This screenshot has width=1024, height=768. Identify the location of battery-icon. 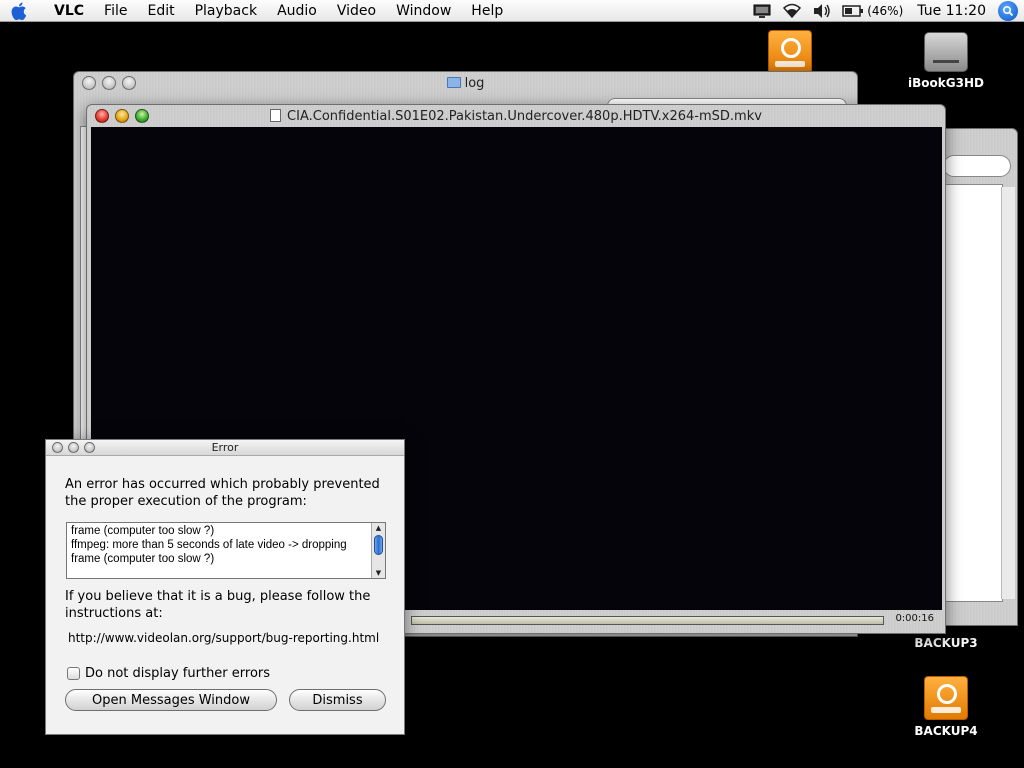
(853, 11).